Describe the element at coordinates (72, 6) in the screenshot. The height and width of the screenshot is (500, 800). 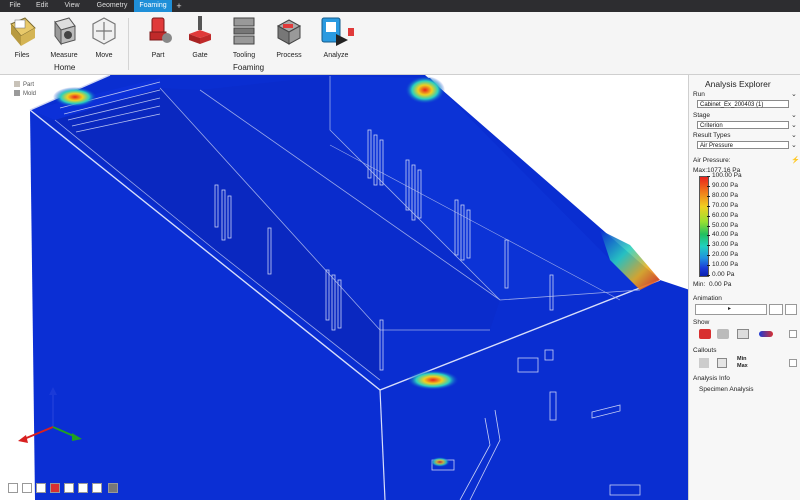
I see `menu-view: View` at that location.